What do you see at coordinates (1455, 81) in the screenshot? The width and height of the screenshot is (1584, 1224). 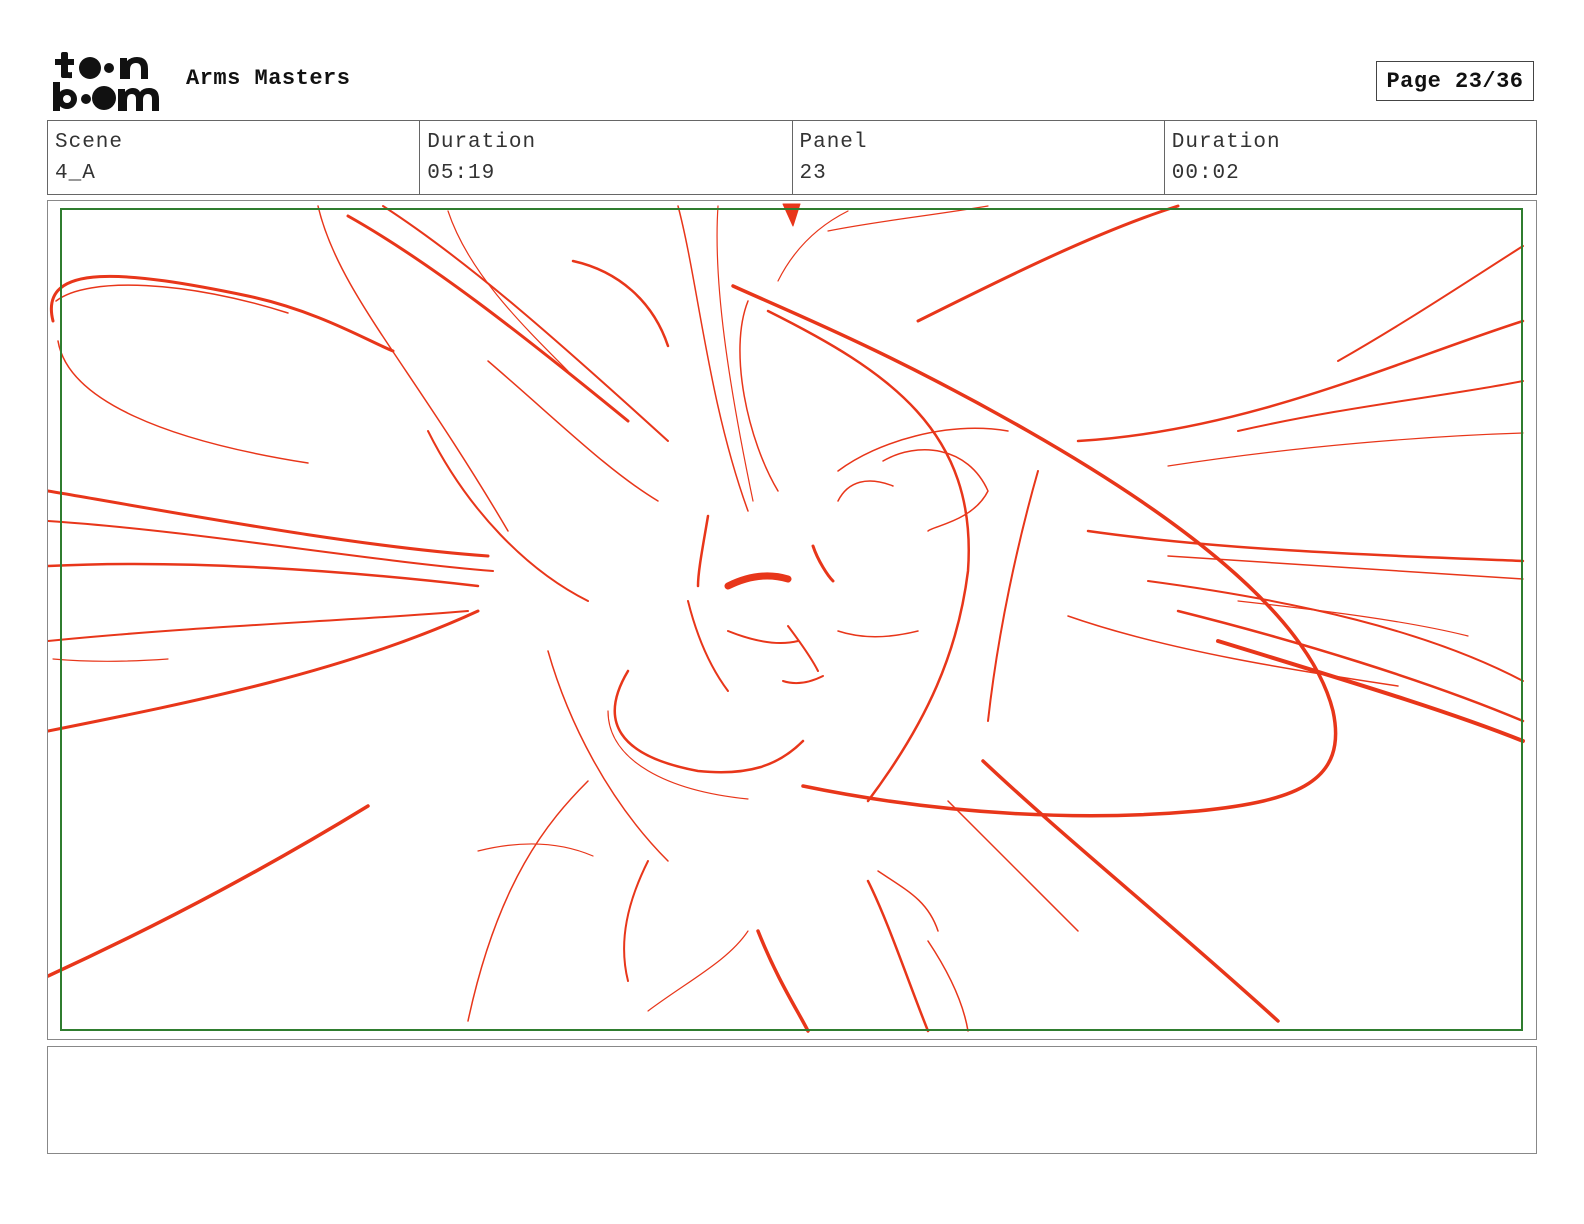 I see `page-indicator: Page 23/36` at bounding box center [1455, 81].